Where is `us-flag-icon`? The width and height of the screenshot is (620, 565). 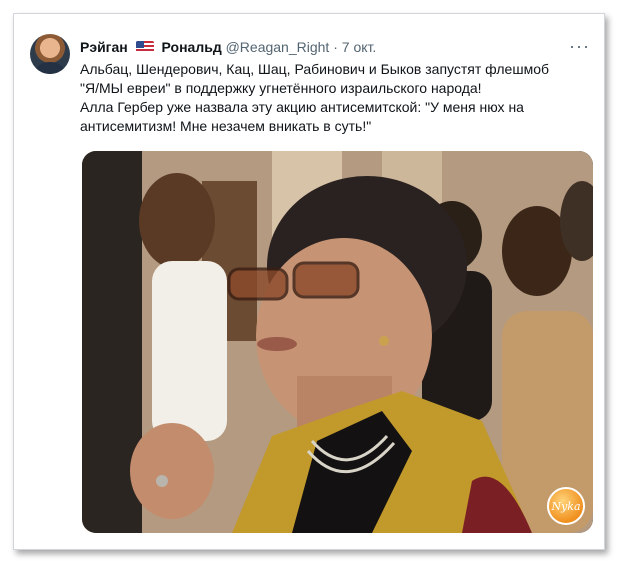 us-flag-icon is located at coordinates (144, 47).